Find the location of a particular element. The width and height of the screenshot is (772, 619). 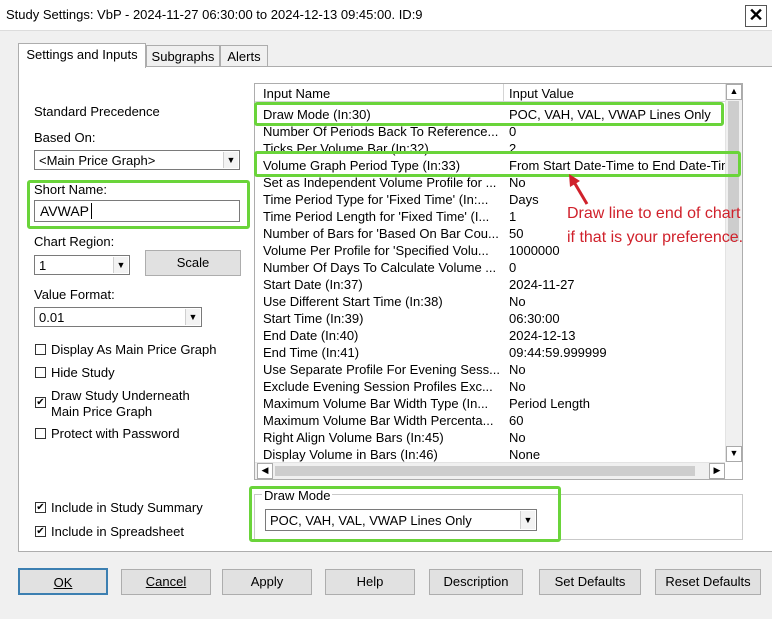

tab-subgraphs: Subgraphs is located at coordinates (183, 56).